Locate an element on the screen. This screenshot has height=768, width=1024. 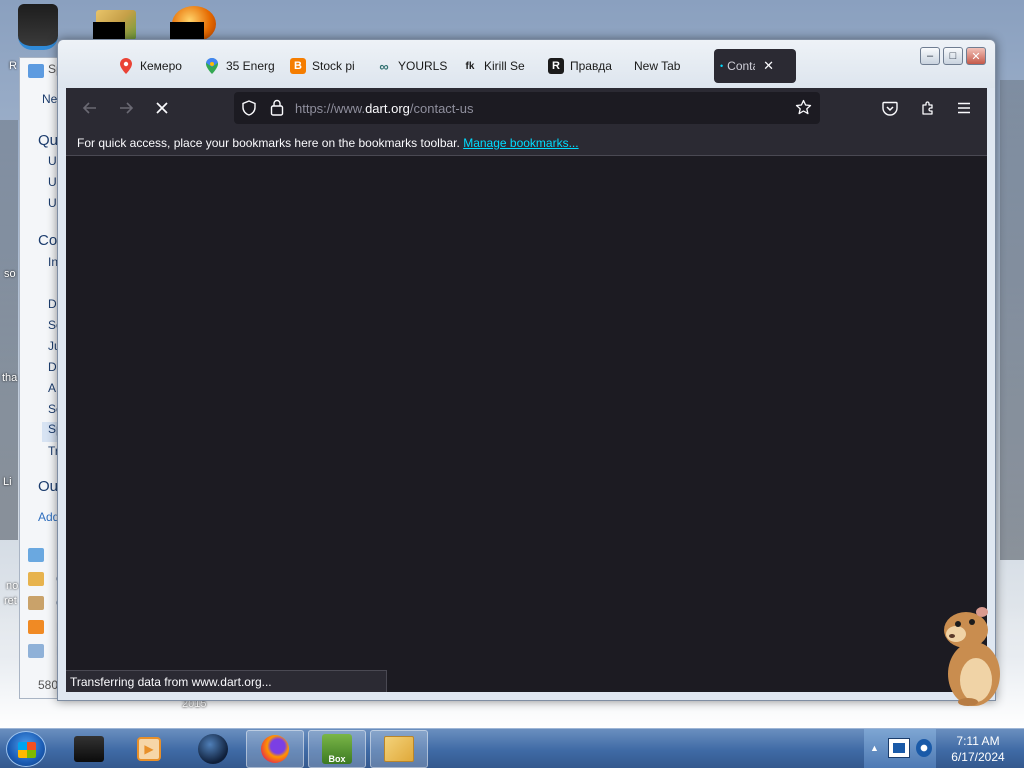
volume-icon is located at coordinates (924, 748).